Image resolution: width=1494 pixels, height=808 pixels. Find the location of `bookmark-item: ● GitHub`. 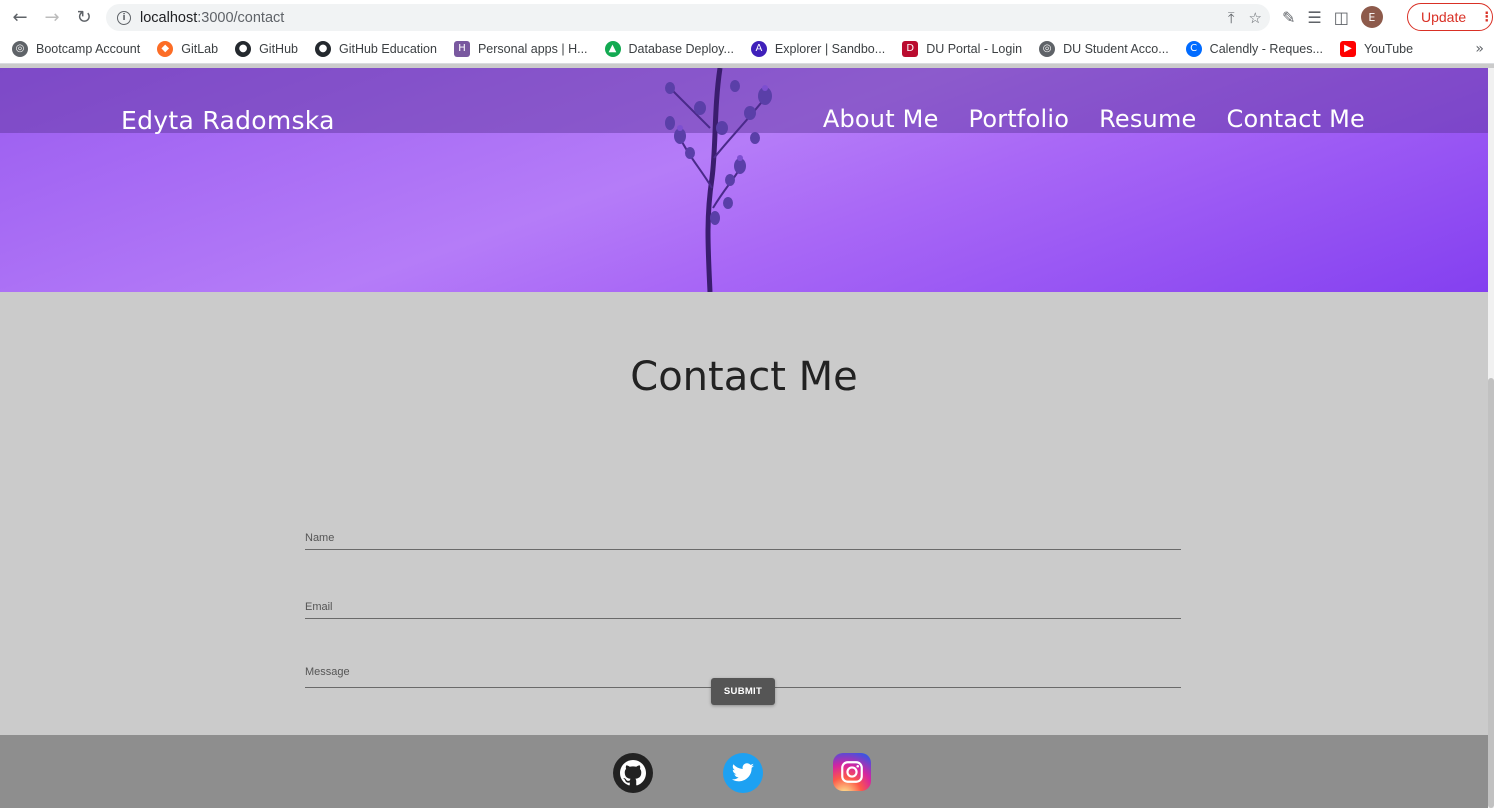

bookmark-item: ● GitHub is located at coordinates (266, 48).